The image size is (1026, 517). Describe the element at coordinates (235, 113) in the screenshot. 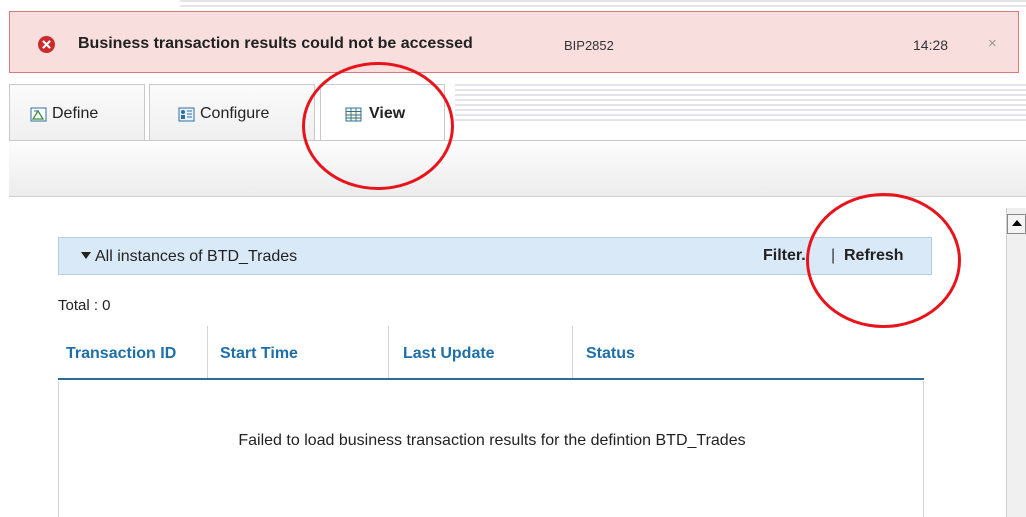

I see `tab-configure-label: Configure` at that location.